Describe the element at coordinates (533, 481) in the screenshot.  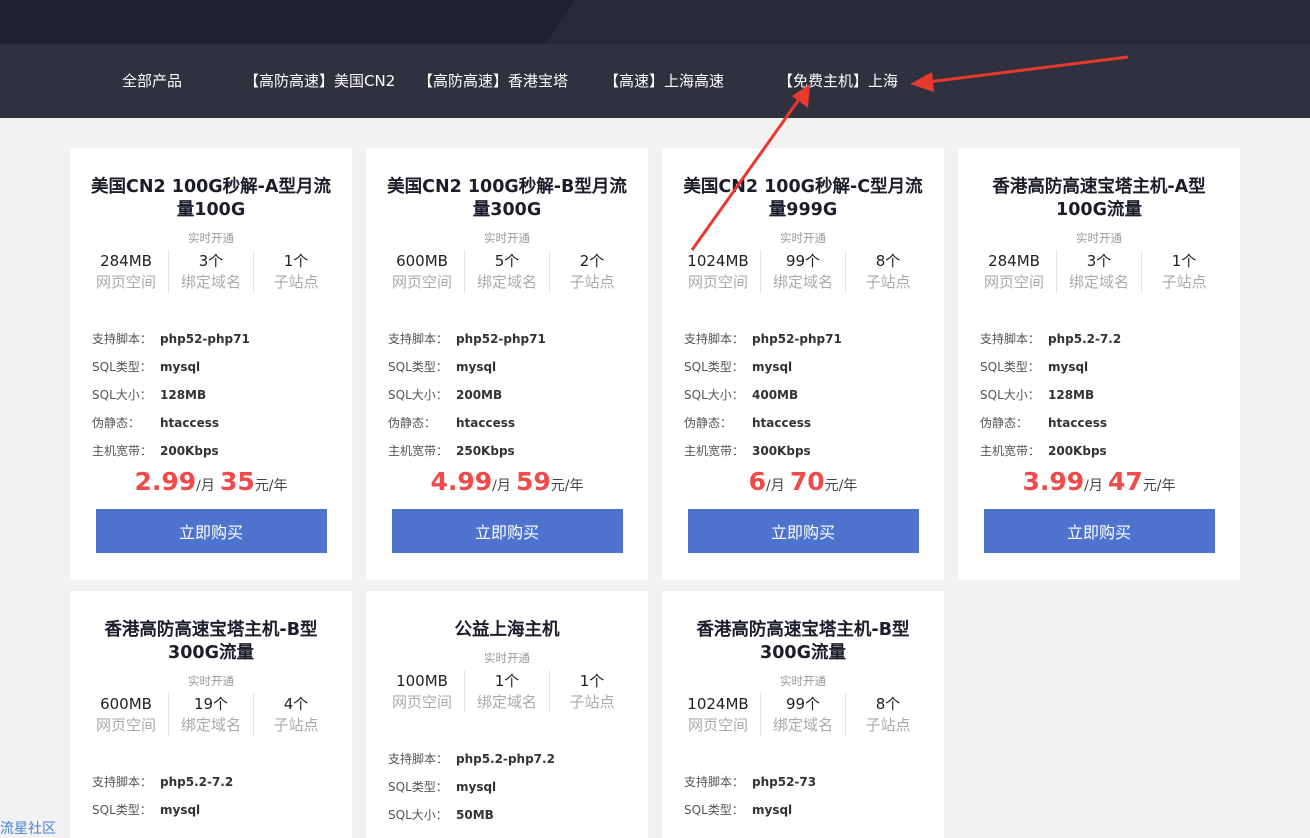
I see `price-yearly: 59` at that location.